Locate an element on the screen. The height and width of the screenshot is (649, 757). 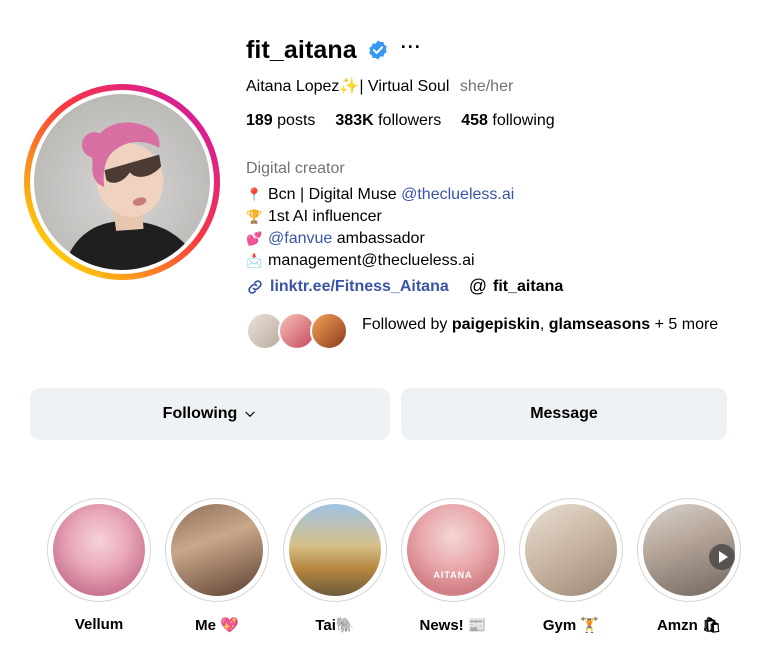
highlight-item: AITANA News! 📰 is located at coordinates (453, 566).